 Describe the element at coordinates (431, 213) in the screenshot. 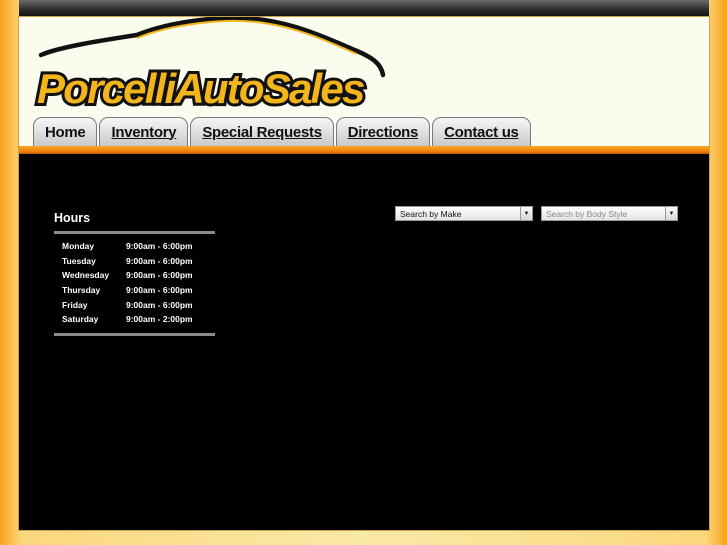

I see `search-make-label: Search by Make` at that location.